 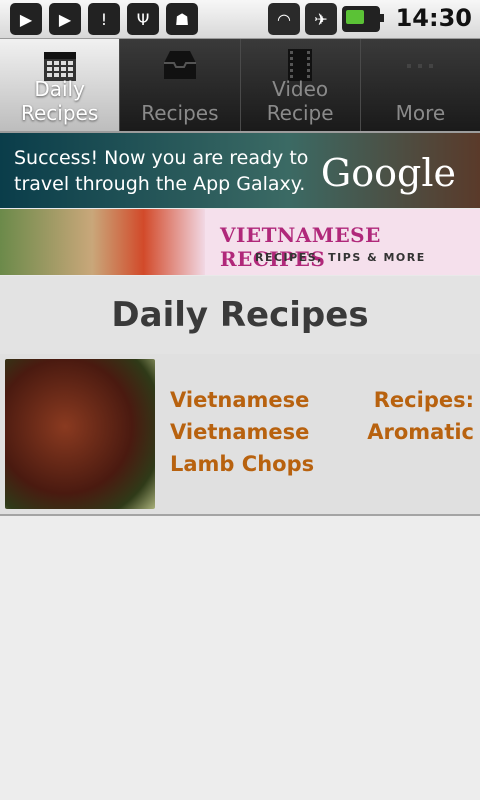 I want to click on wifi-icon: ◠, so click(x=284, y=19).